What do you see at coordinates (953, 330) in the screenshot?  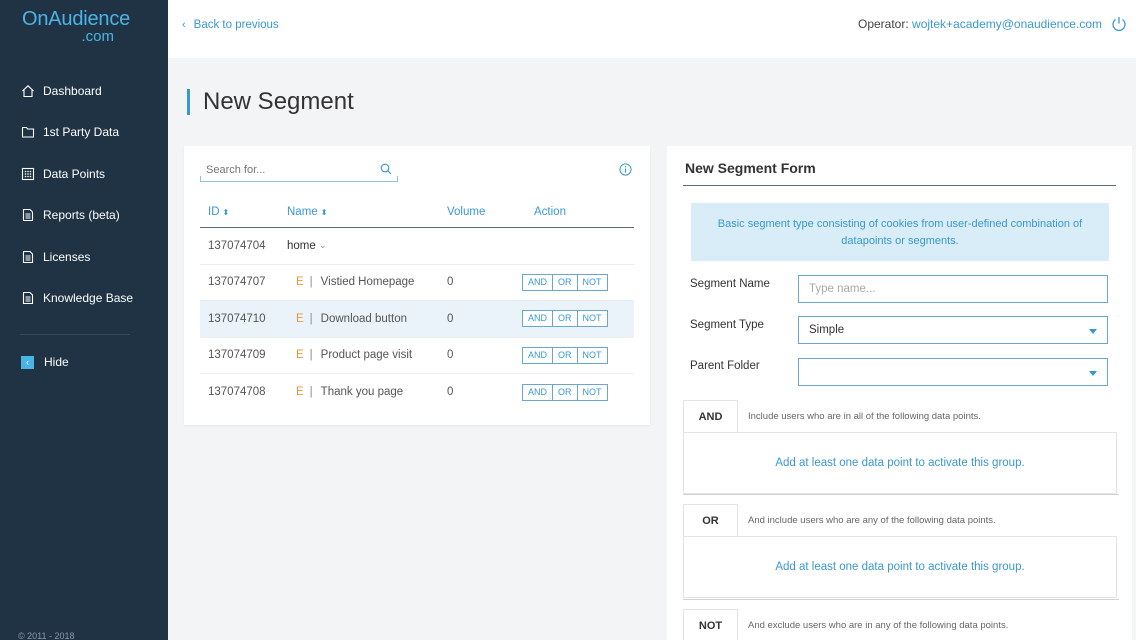 I see `segment-type-select: Simple` at bounding box center [953, 330].